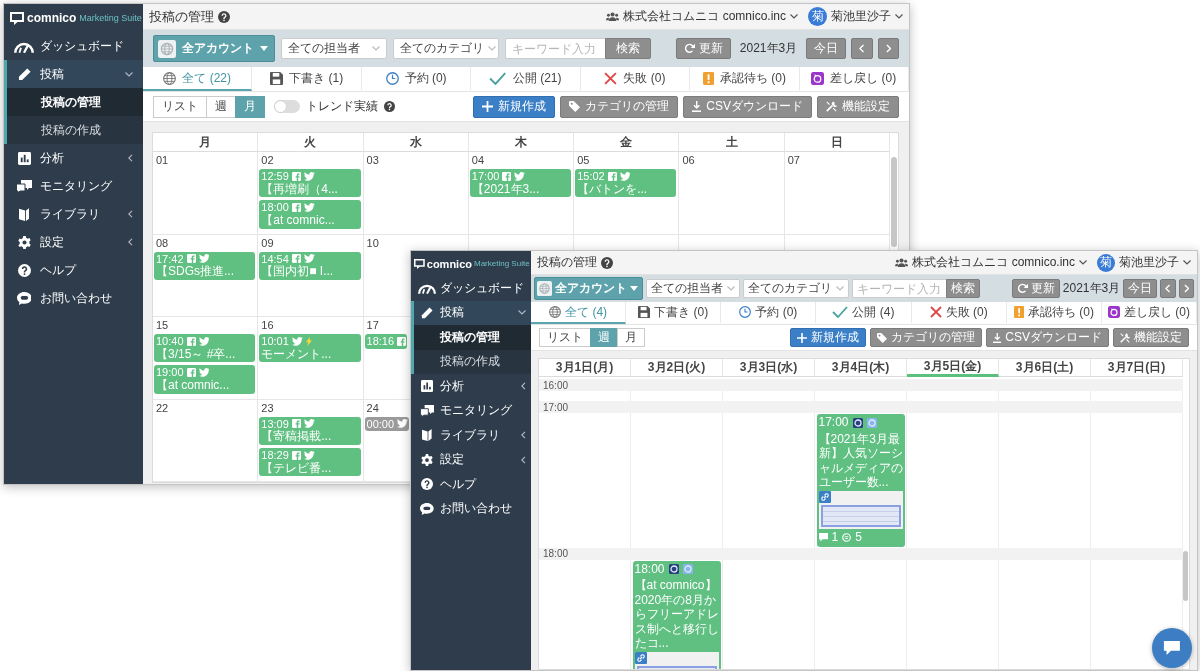 The width and height of the screenshot is (1200, 671). Describe the element at coordinates (342, 106) in the screenshot. I see `toggle-label: トレンド実績` at that location.